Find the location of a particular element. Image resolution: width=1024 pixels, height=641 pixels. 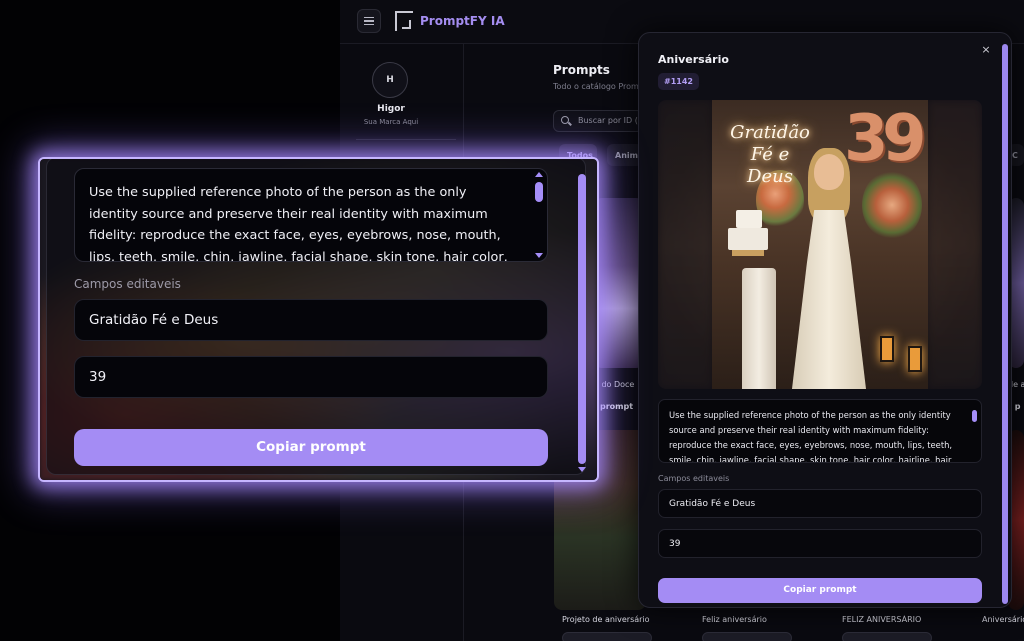

zoom-editable-field-text: Gratidão Fé e Deus is located at coordinates (311, 320).